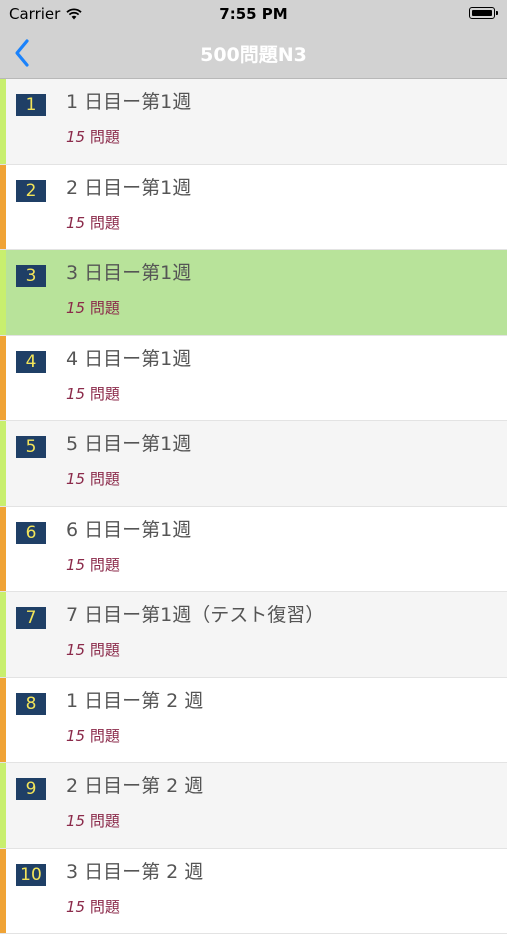  I want to click on navigation-bar: 500問題N3, so click(253, 53).